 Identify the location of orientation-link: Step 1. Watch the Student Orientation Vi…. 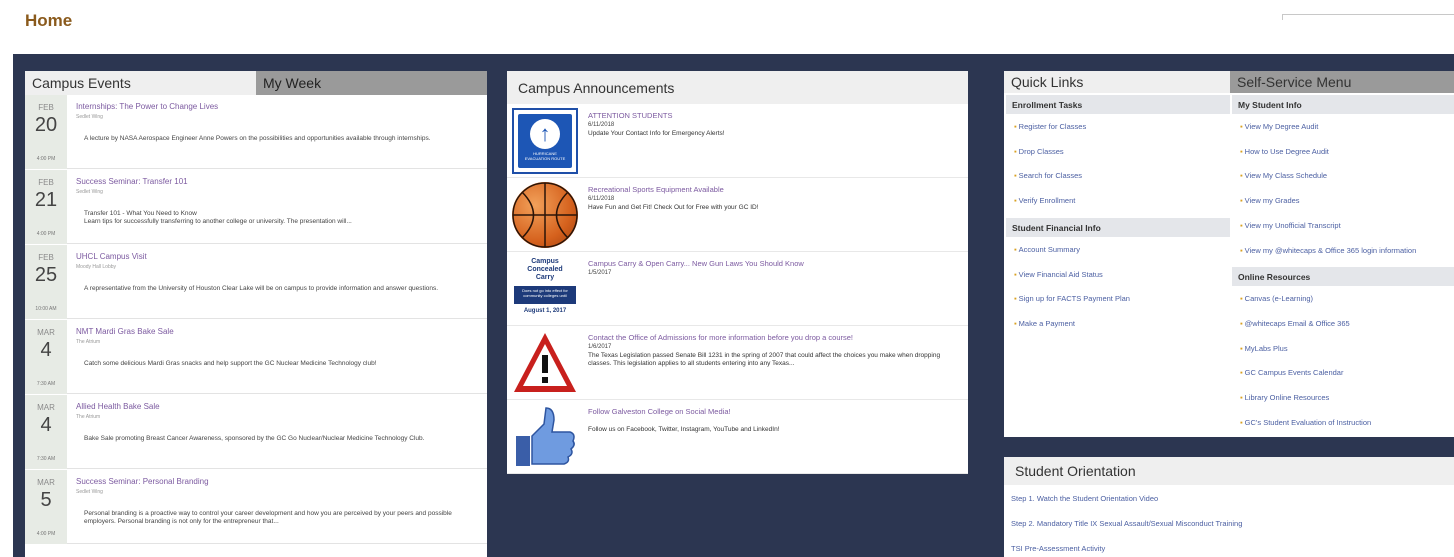
(1084, 498).